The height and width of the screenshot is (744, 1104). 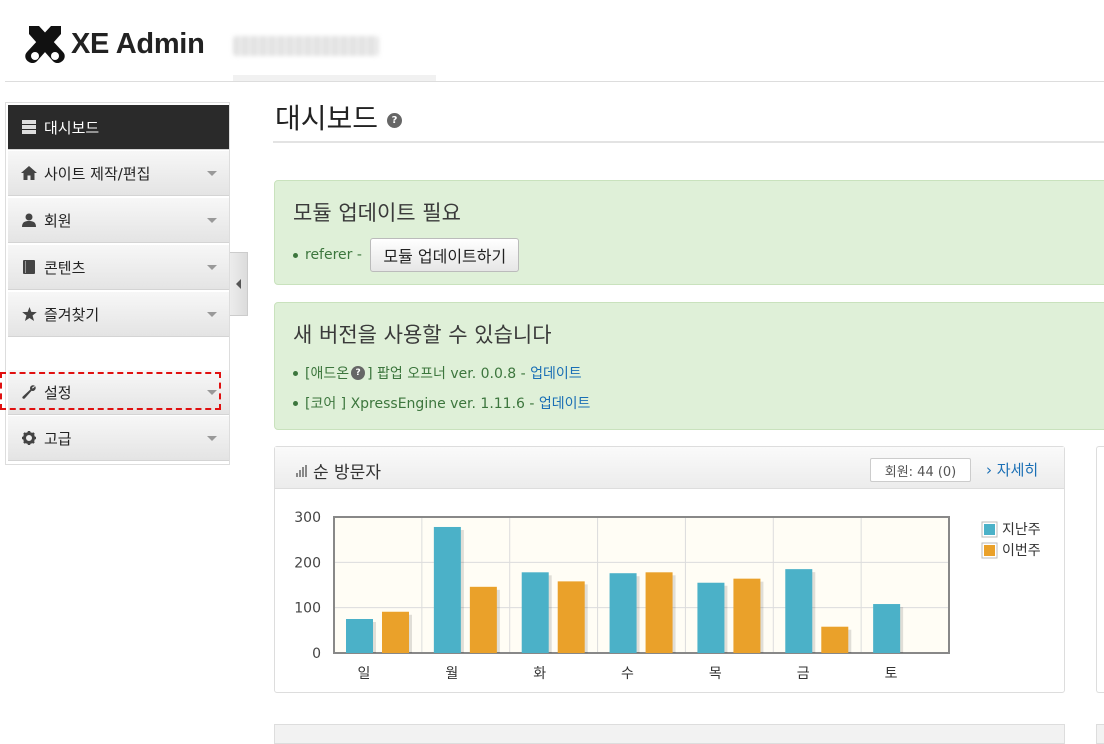 I want to click on page-title: 대시보드 ?, so click(x=339, y=117).